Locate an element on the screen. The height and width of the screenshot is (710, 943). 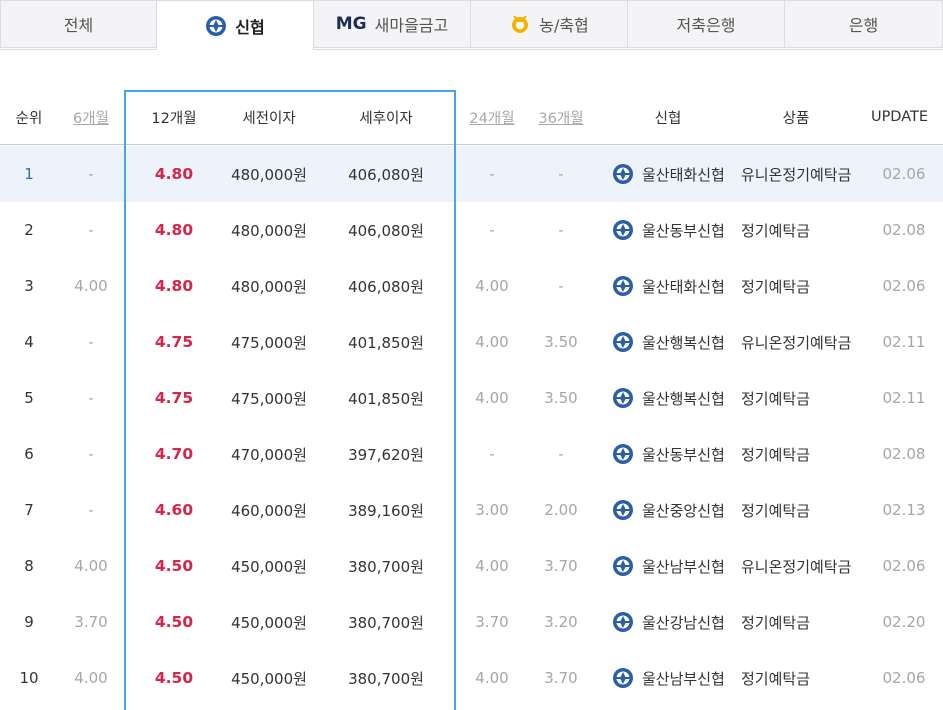
institution-name: 울산중앙신협 is located at coordinates (683, 510).